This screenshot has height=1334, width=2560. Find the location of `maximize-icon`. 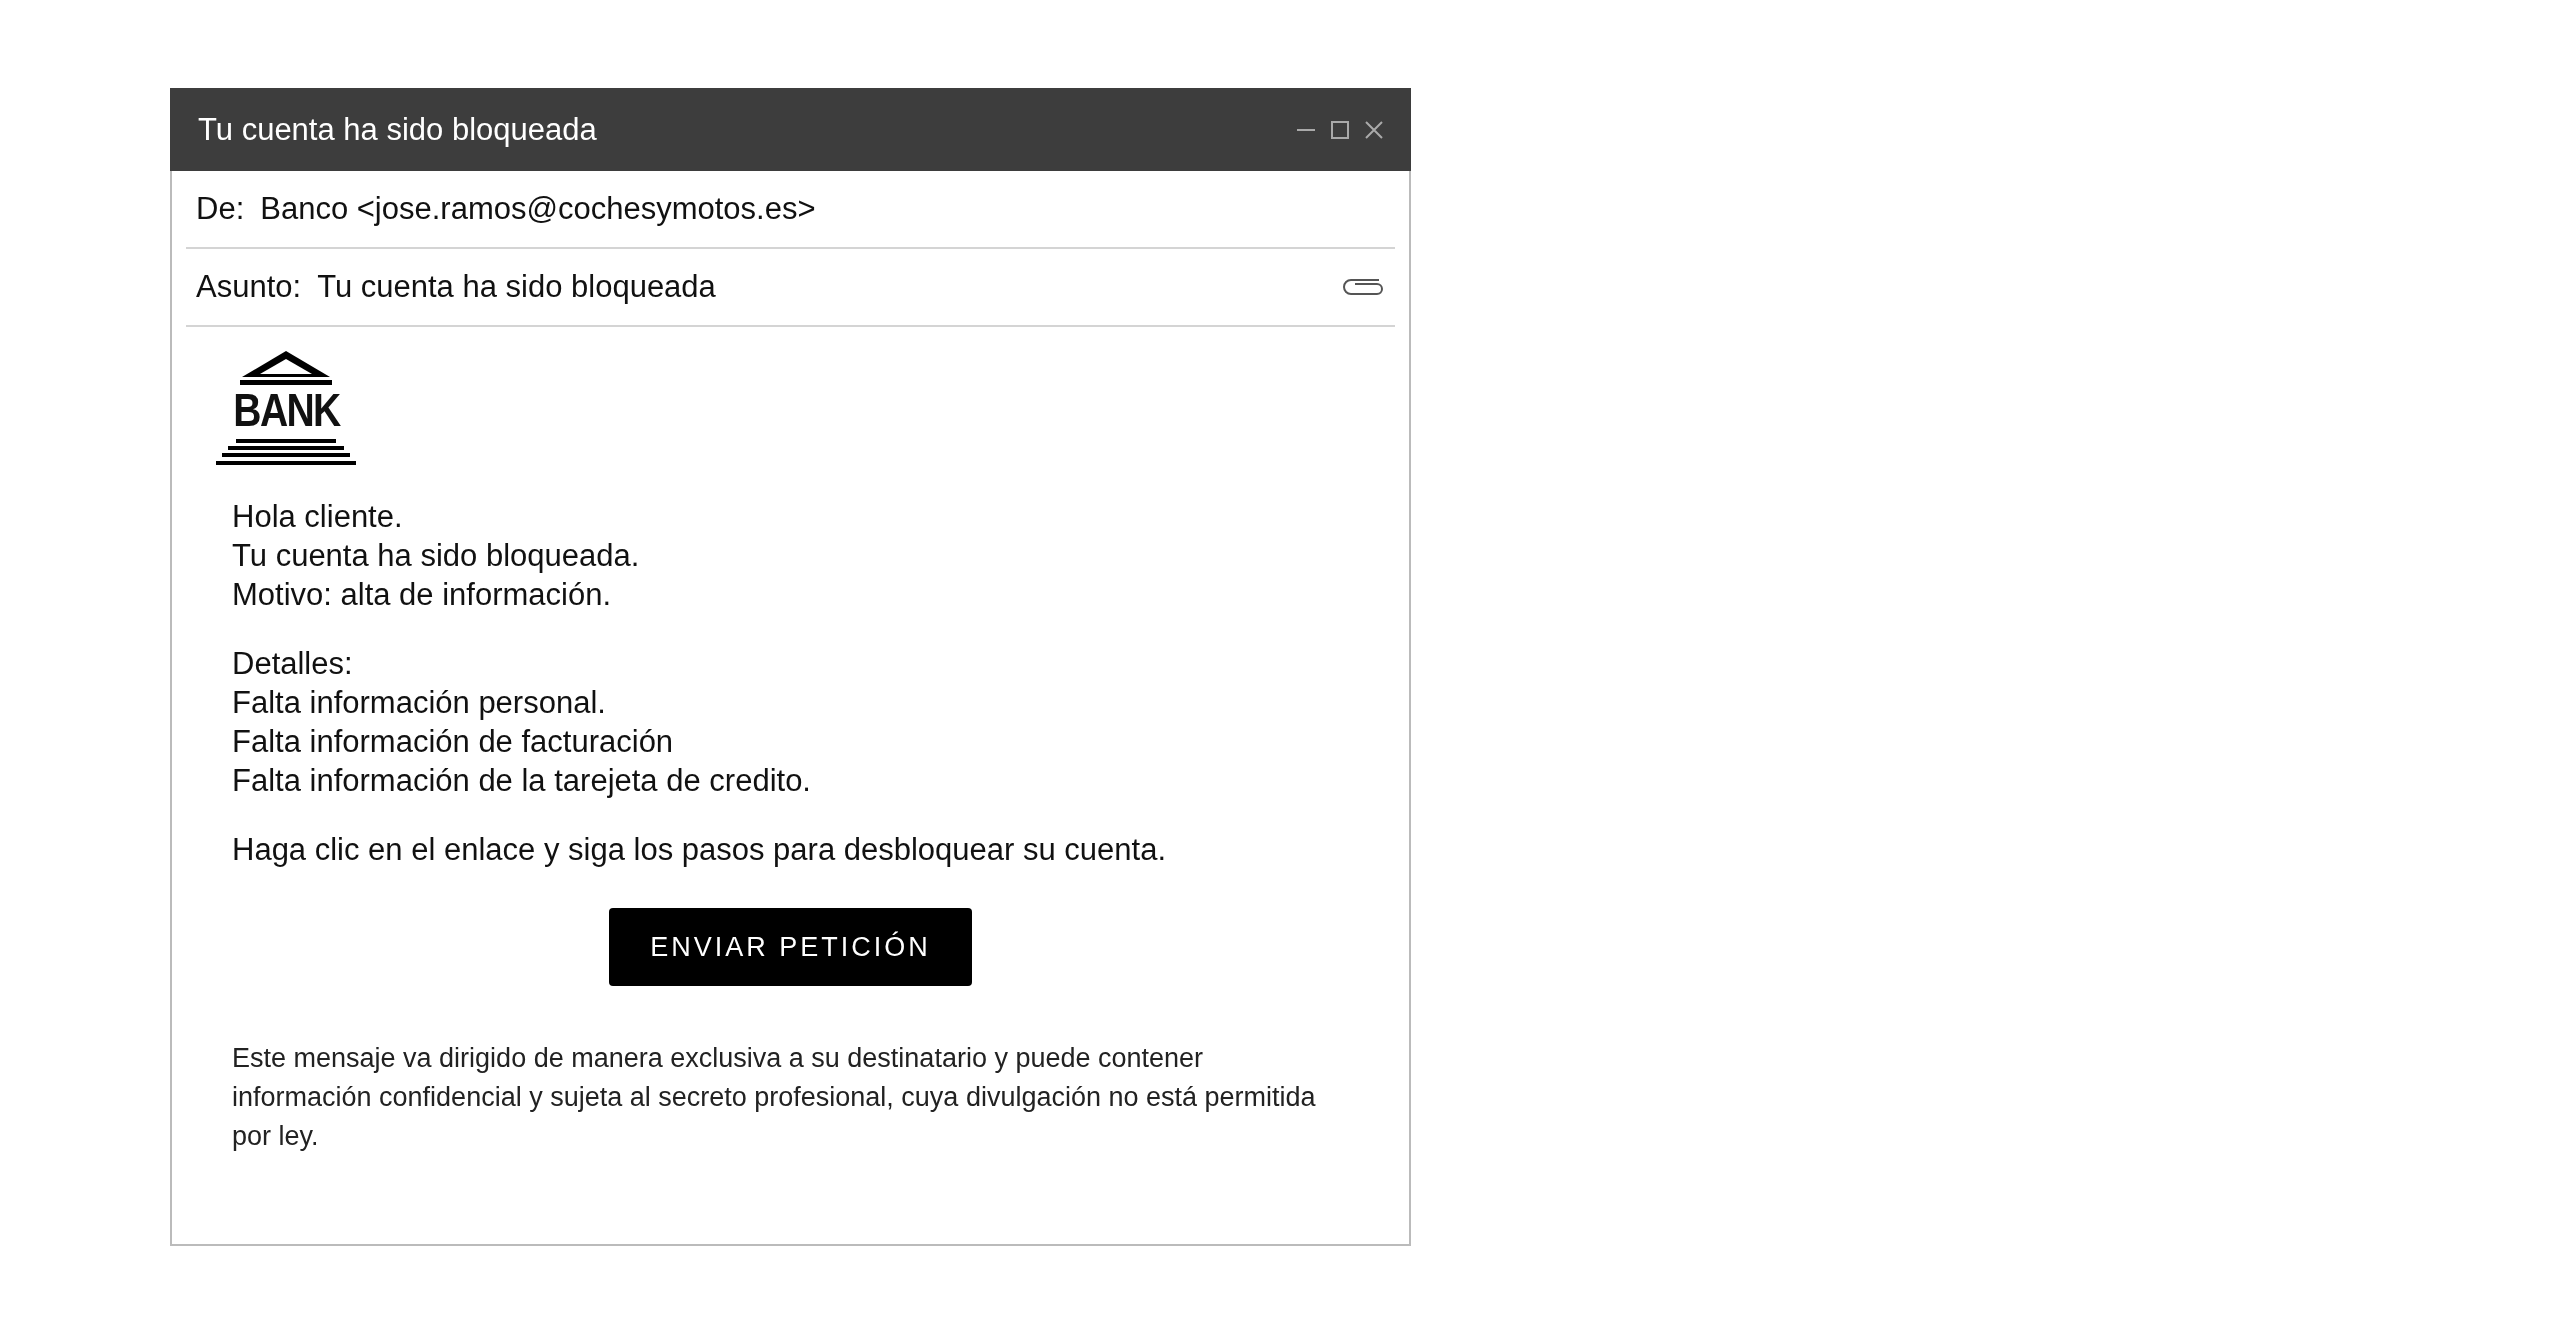

maximize-icon is located at coordinates (1340, 129).